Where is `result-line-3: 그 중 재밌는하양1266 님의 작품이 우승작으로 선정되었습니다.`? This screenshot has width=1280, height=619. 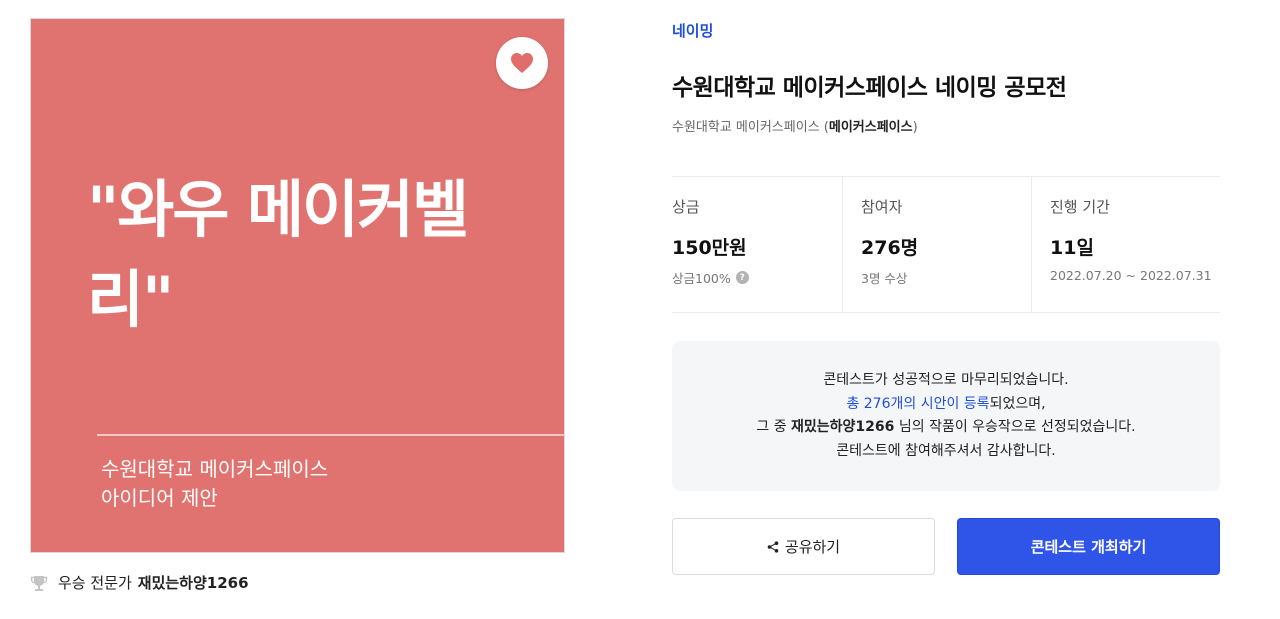 result-line-3: 그 중 재밌는하양1266 님의 작품이 우승작으로 선정되었습니다. is located at coordinates (946, 428).